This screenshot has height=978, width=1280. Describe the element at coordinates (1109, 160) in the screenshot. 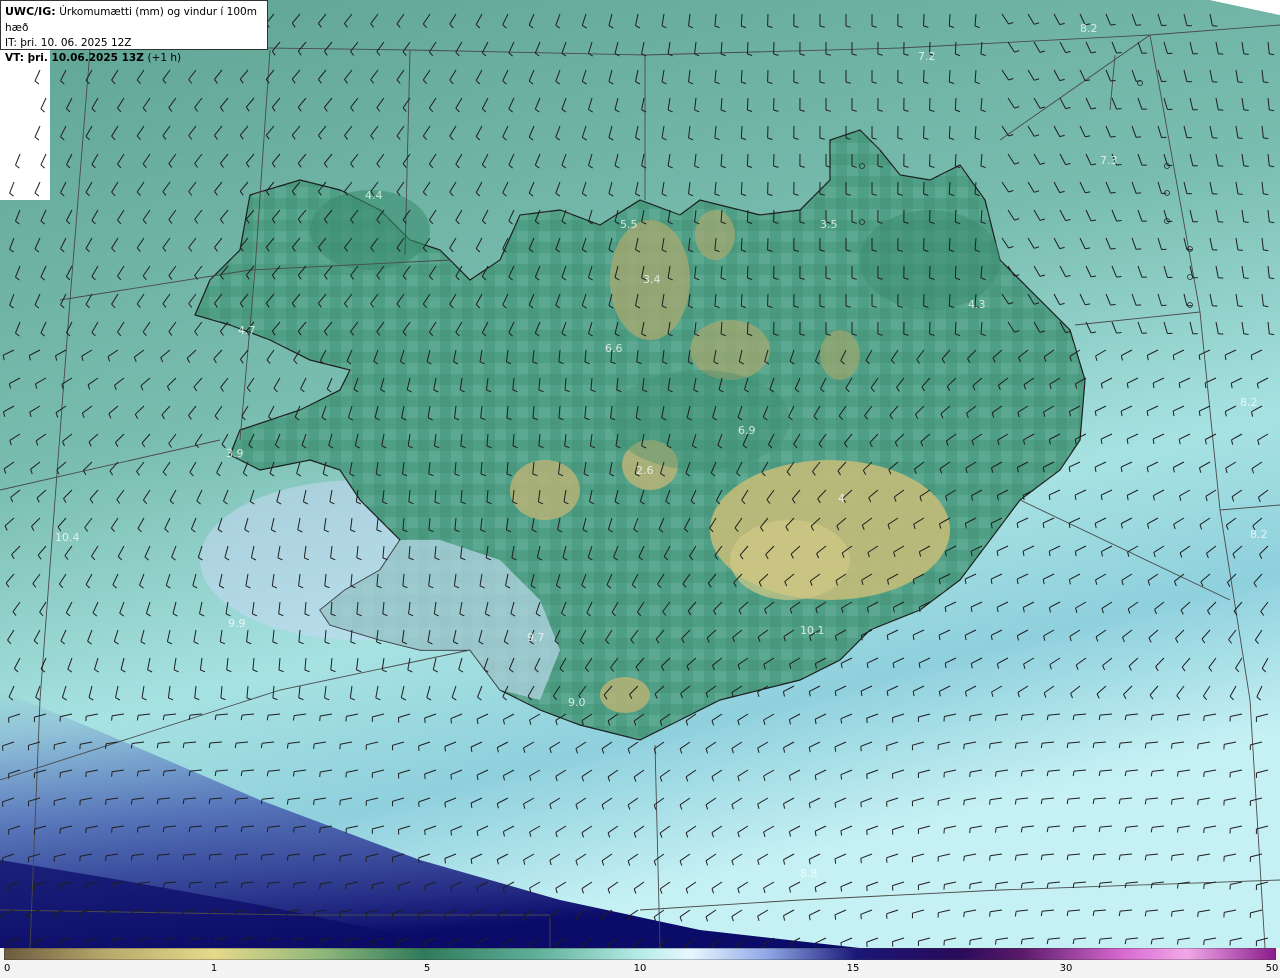

I see `map-value-label: 7.3` at that location.